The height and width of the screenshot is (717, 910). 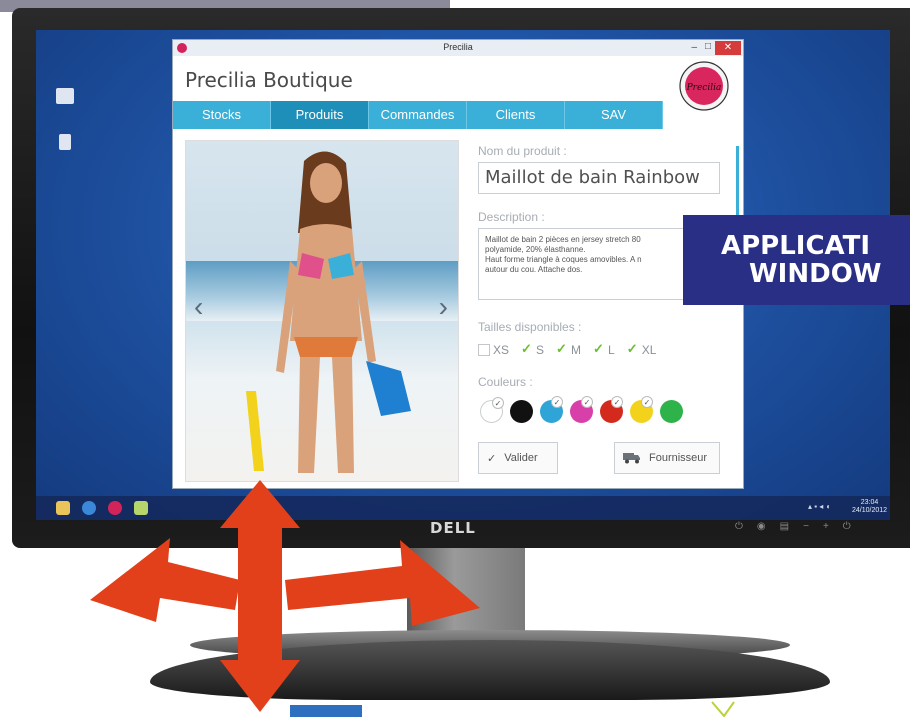 What do you see at coordinates (505, 382) in the screenshot?
I see `colors-label: Couleurs :` at bounding box center [505, 382].